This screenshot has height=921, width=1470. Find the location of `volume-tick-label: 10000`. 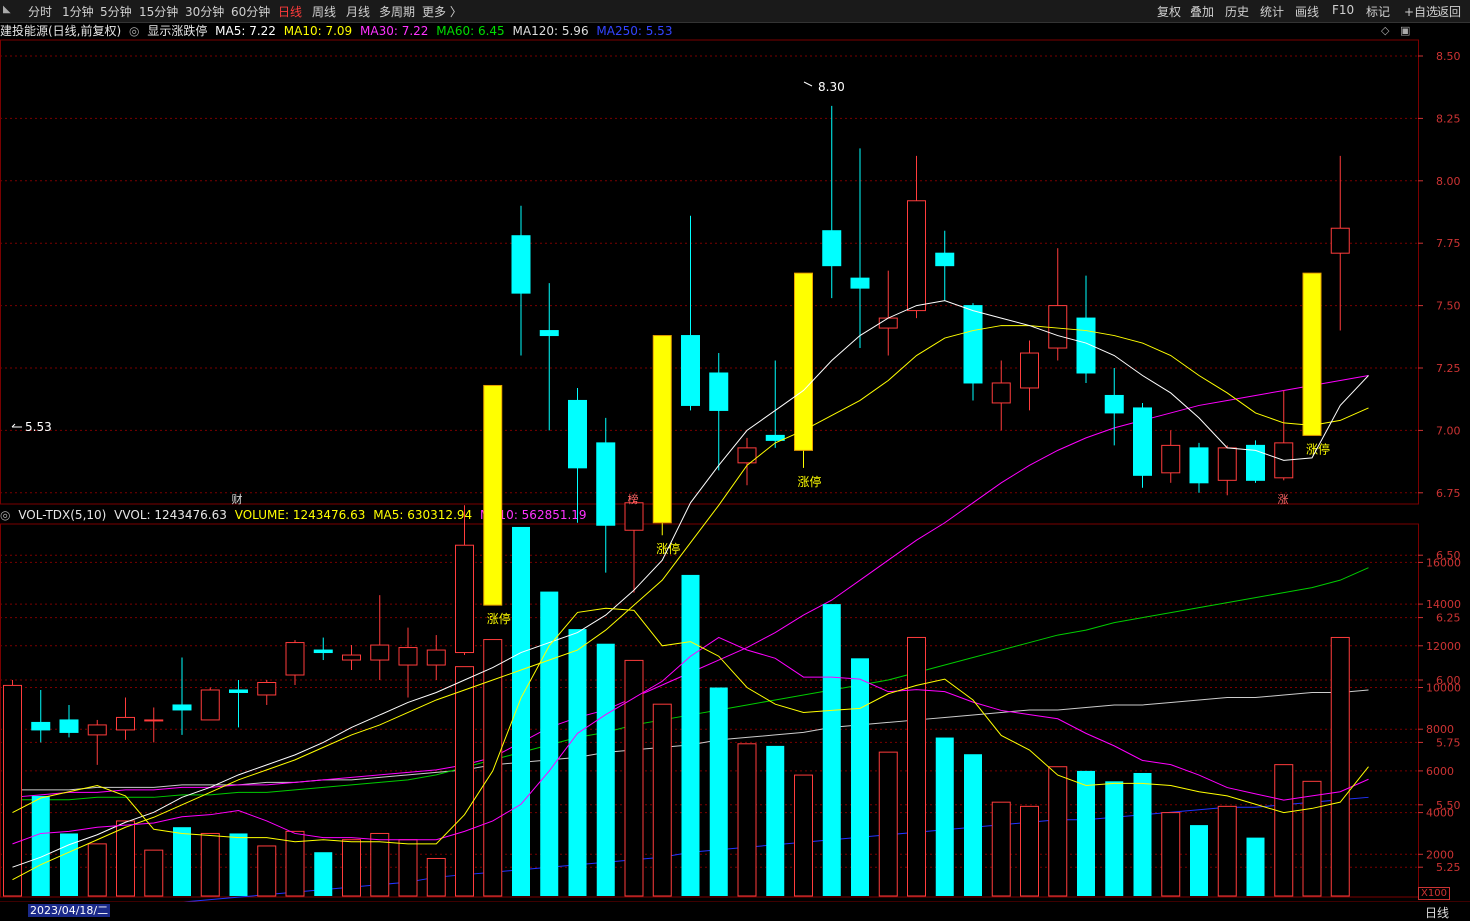

volume-tick-label: 10000 is located at coordinates (1443, 688).